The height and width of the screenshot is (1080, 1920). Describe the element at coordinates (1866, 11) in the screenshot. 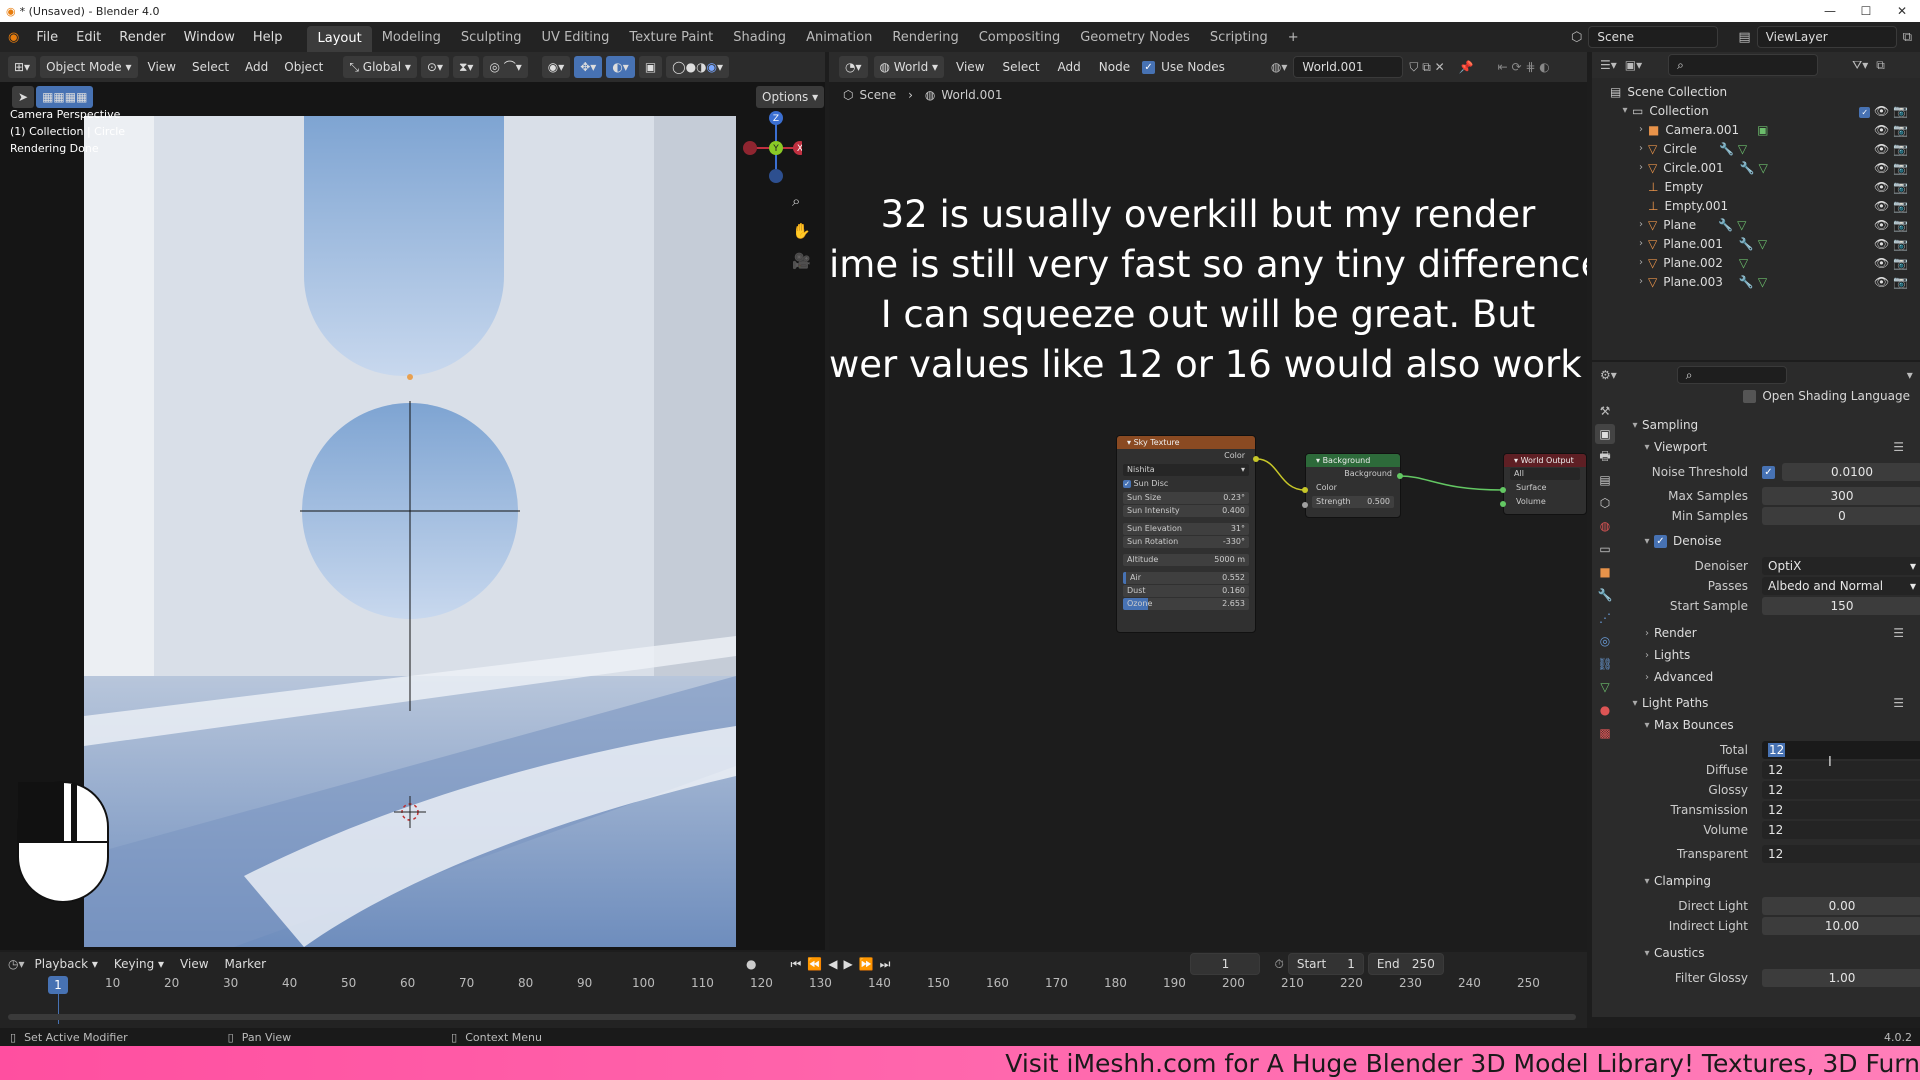

I see `maximize-button: ☐` at that location.